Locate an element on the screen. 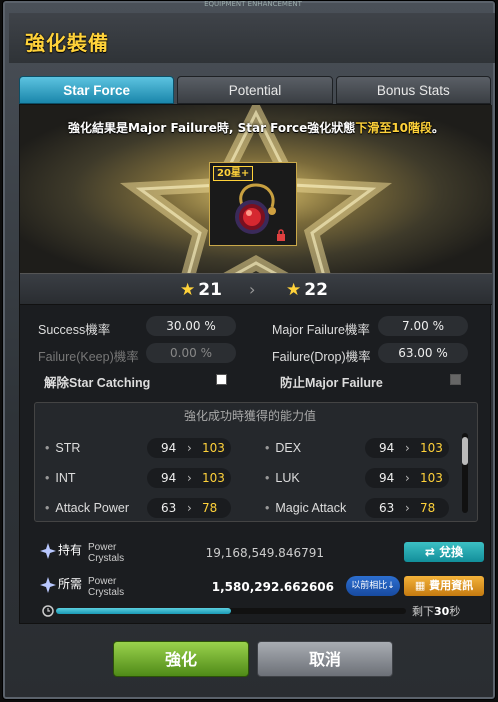 The image size is (498, 702). major-failure-rate-value: 7.00 % is located at coordinates (423, 326).